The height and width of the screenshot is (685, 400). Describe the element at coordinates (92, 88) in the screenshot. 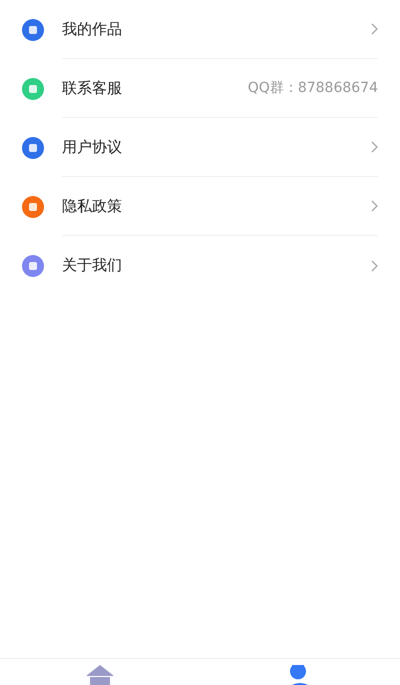

I see `menu-label: 联系客服` at that location.